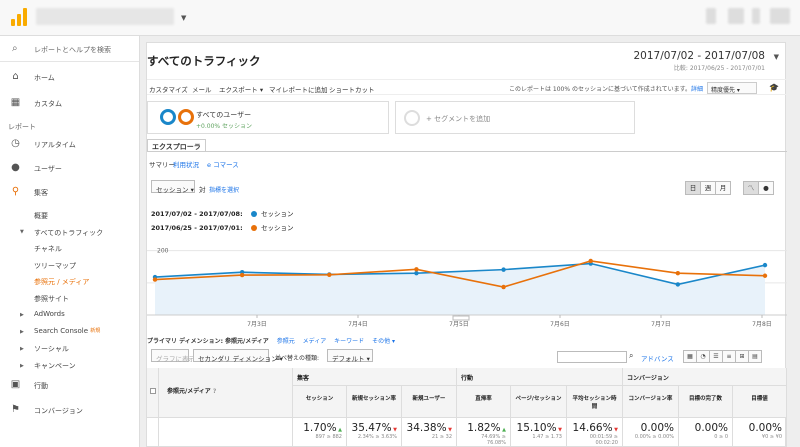 This screenshot has height=447, width=800. Describe the element at coordinates (349, 341) in the screenshot. I see `dim-option-keyword: キーワード` at that location.